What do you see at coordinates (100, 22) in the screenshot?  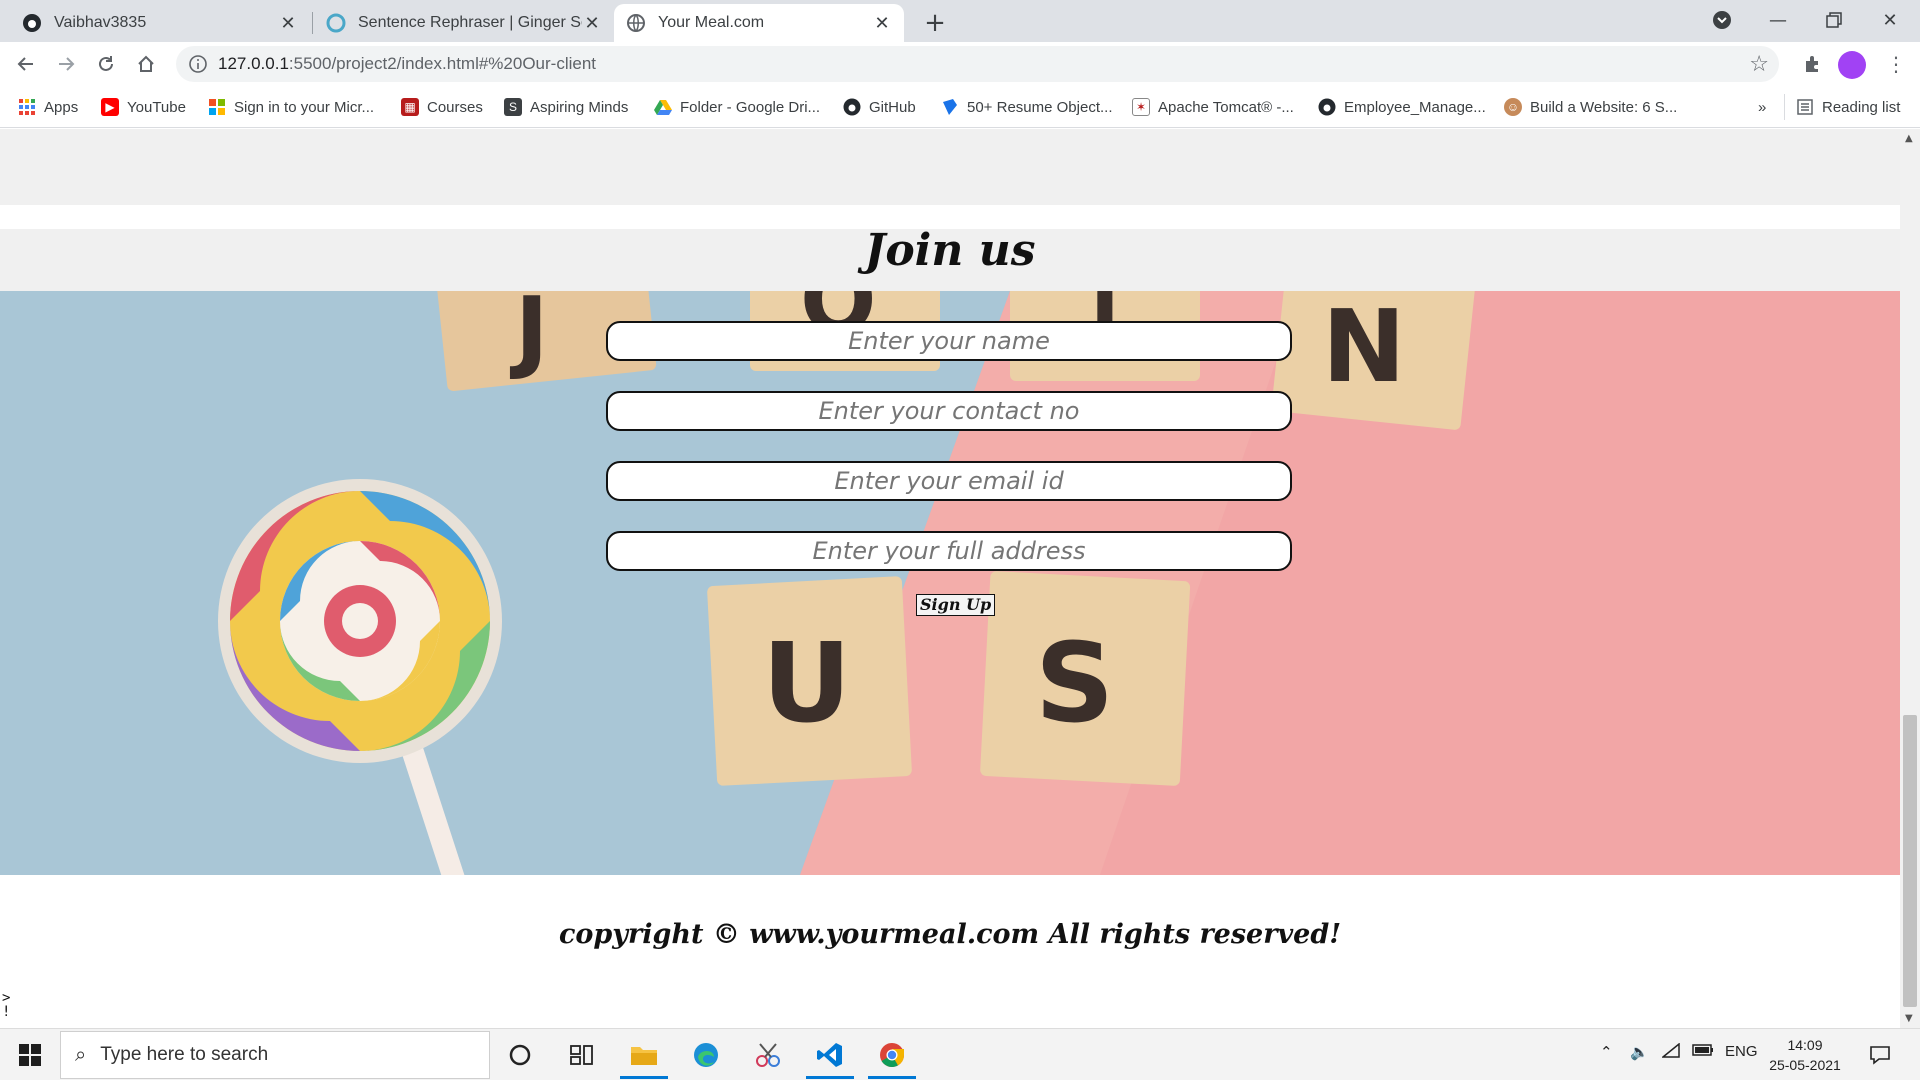 I see `tab-title: Vaibhav3835` at bounding box center [100, 22].